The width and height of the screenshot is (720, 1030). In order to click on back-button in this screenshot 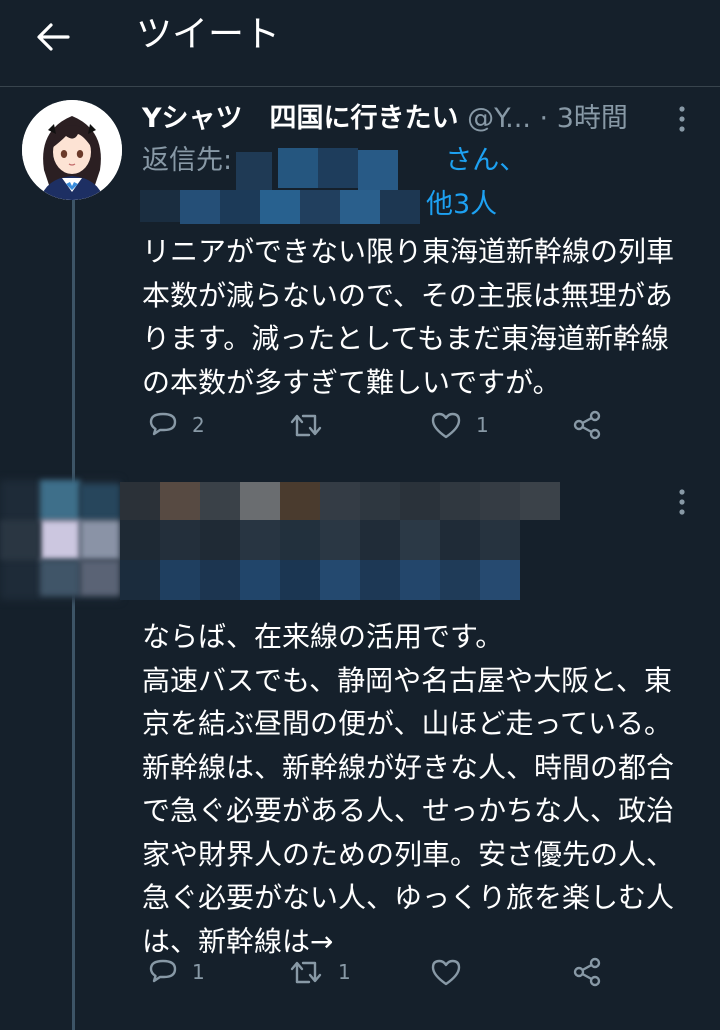, I will do `click(53, 37)`.